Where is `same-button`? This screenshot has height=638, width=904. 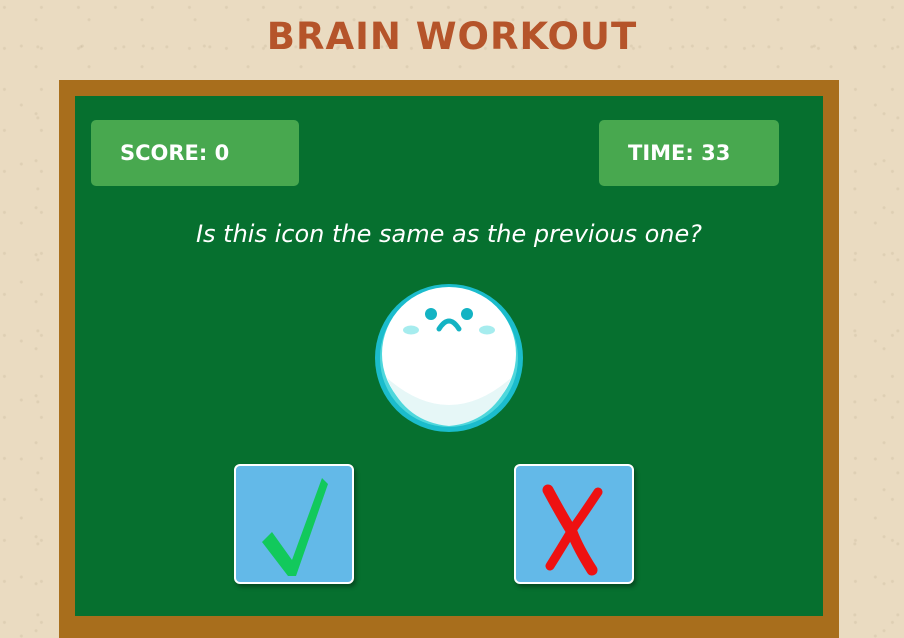
same-button is located at coordinates (294, 524).